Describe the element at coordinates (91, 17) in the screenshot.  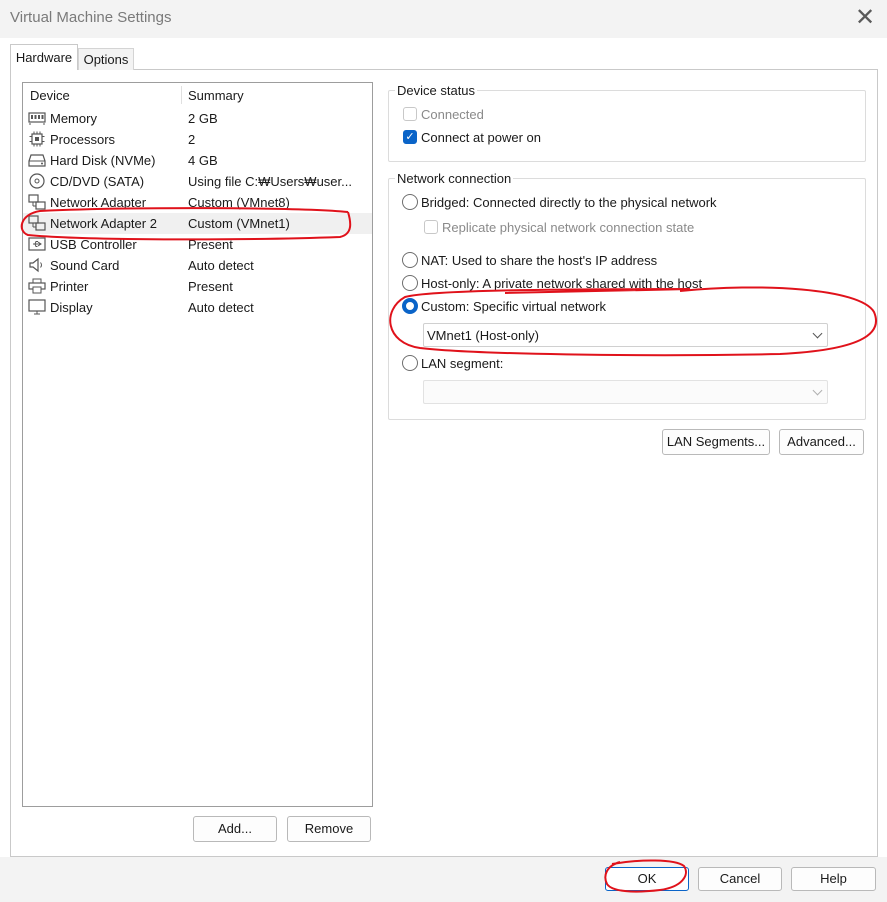
I see `window-title: Virtual Machine Settings` at that location.